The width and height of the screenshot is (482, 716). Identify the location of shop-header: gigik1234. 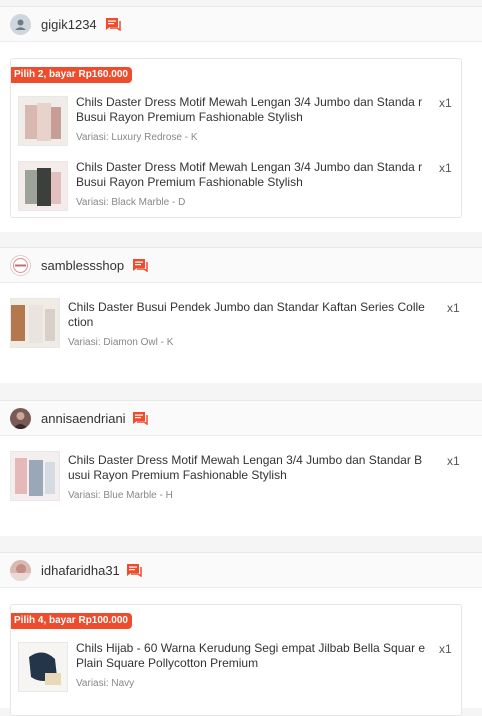
(241, 24).